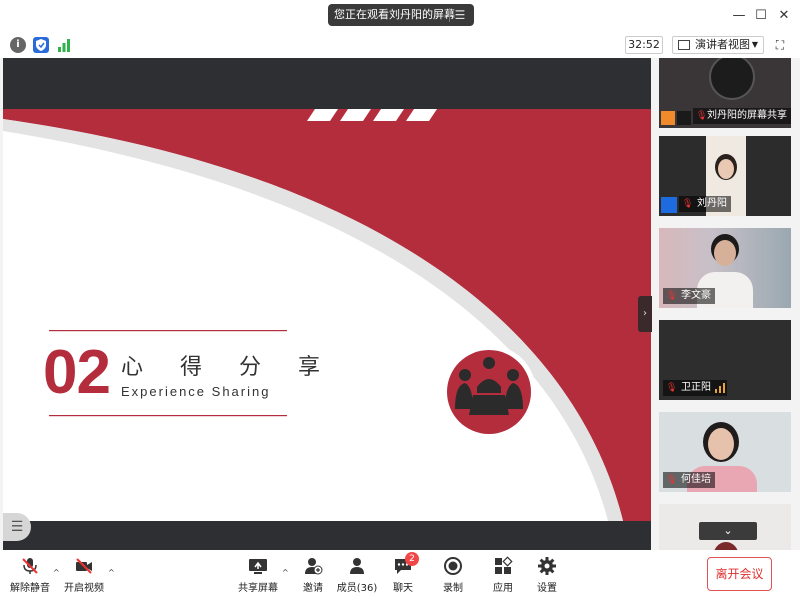 This screenshot has height=600, width=800. Describe the element at coordinates (30, 566) in the screenshot. I see `mic-muted-icon` at that location.